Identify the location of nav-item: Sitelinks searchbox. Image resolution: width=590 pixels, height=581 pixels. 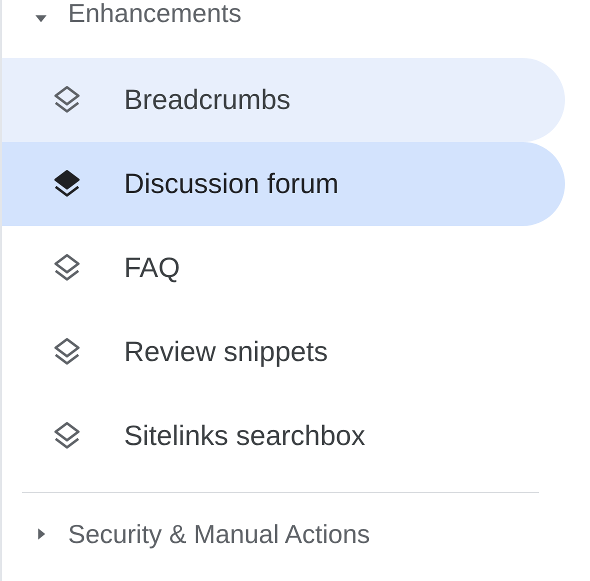
(283, 436).